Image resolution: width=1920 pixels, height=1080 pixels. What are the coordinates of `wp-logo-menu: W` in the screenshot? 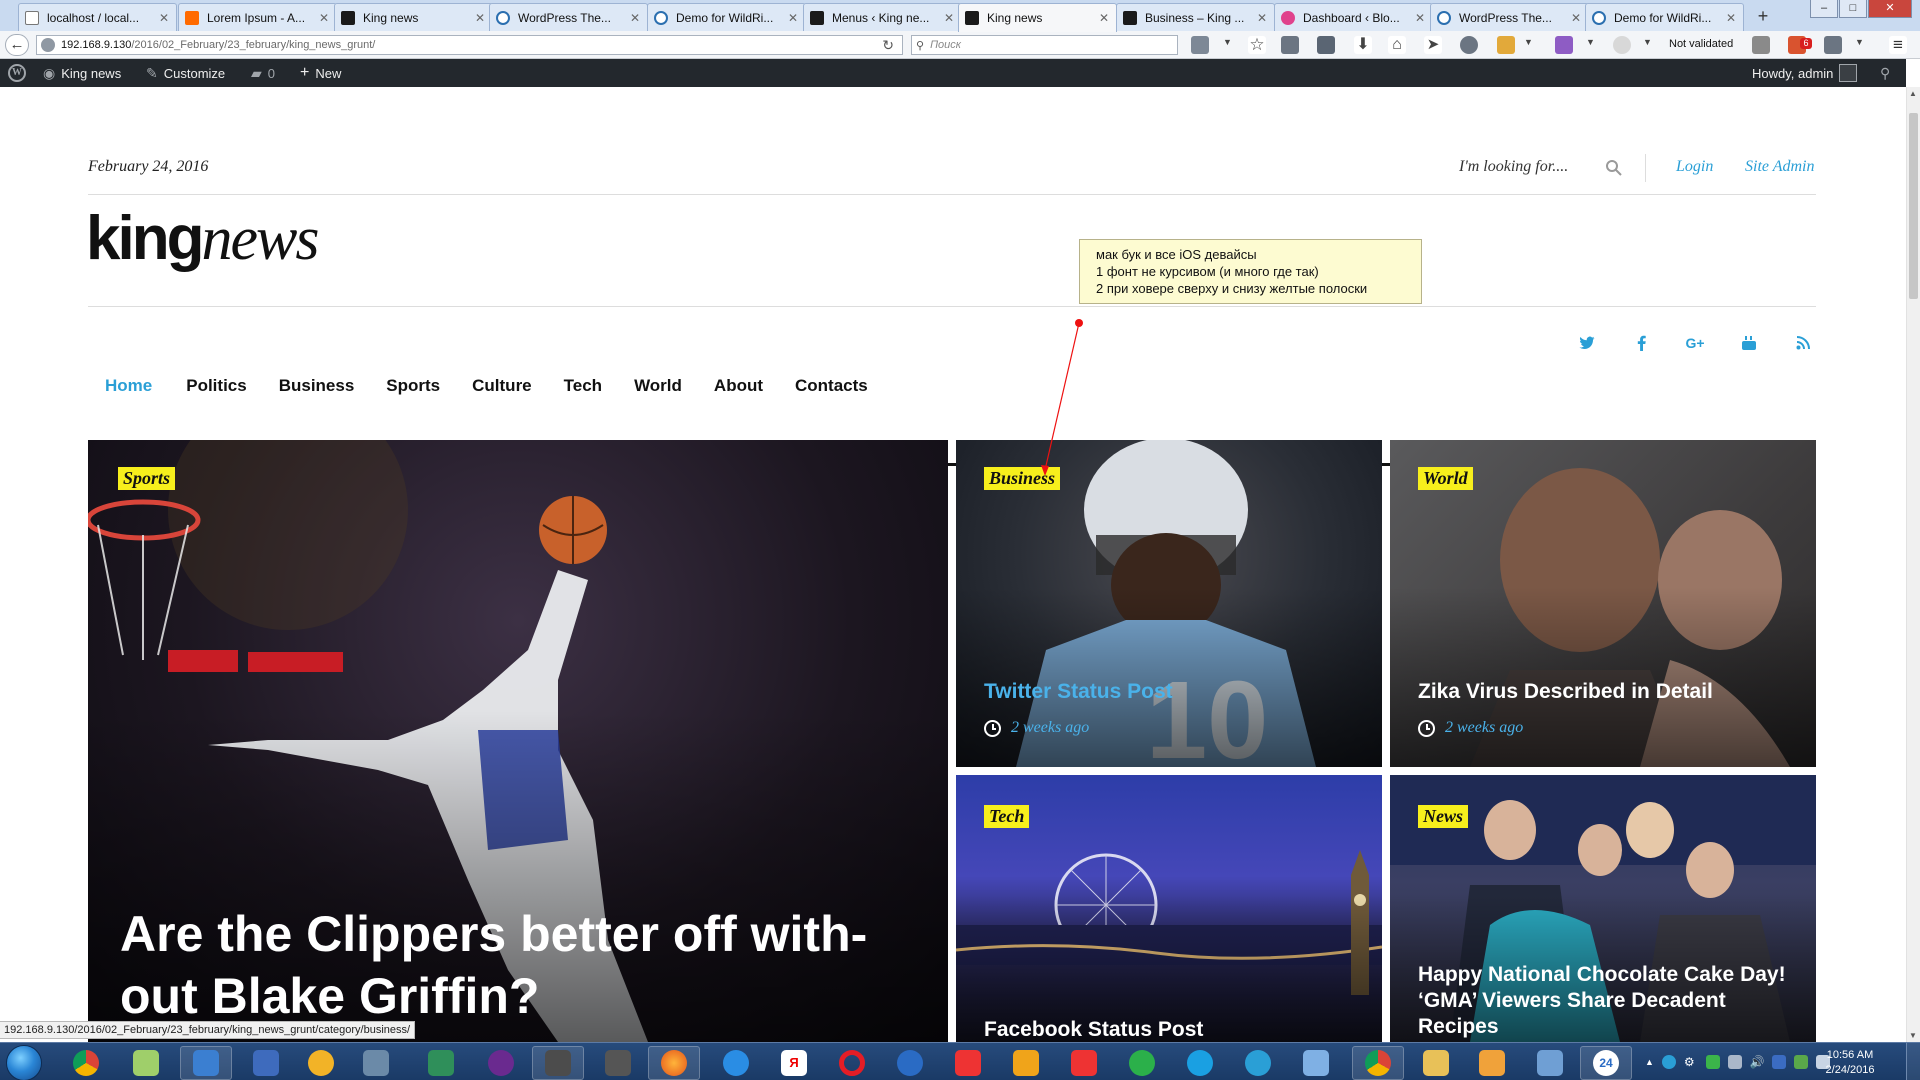 It's located at (17, 73).